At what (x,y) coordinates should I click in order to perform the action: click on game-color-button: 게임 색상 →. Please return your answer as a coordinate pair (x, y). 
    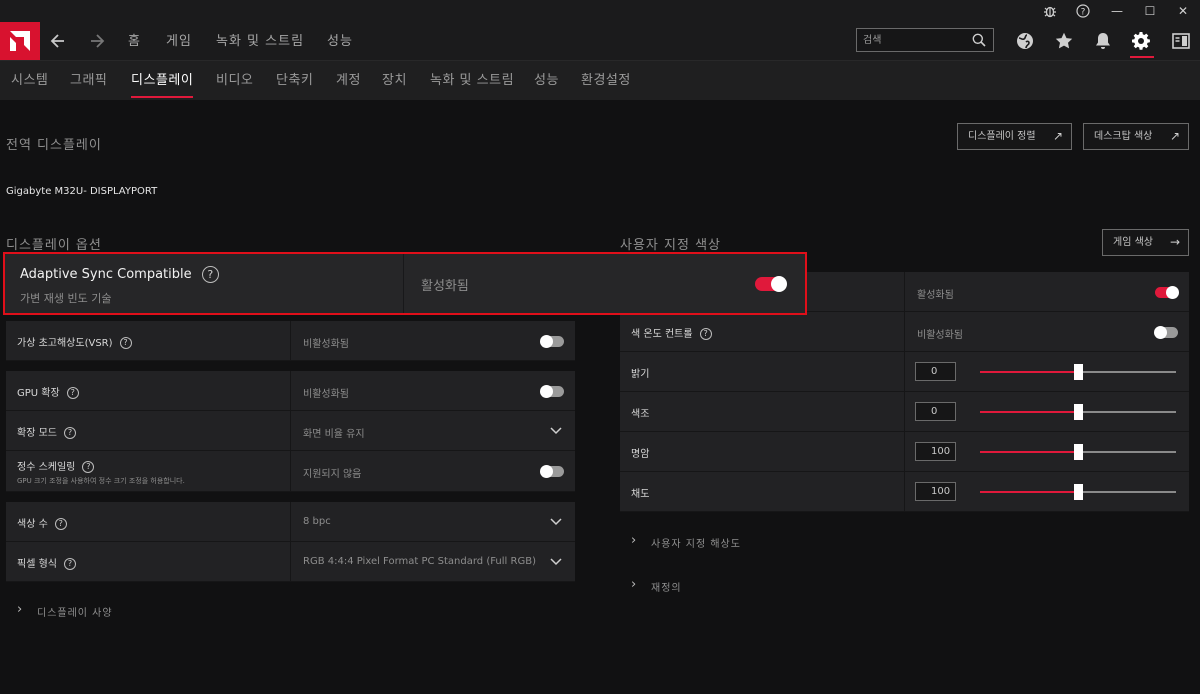
    Looking at the image, I should click on (1145, 242).